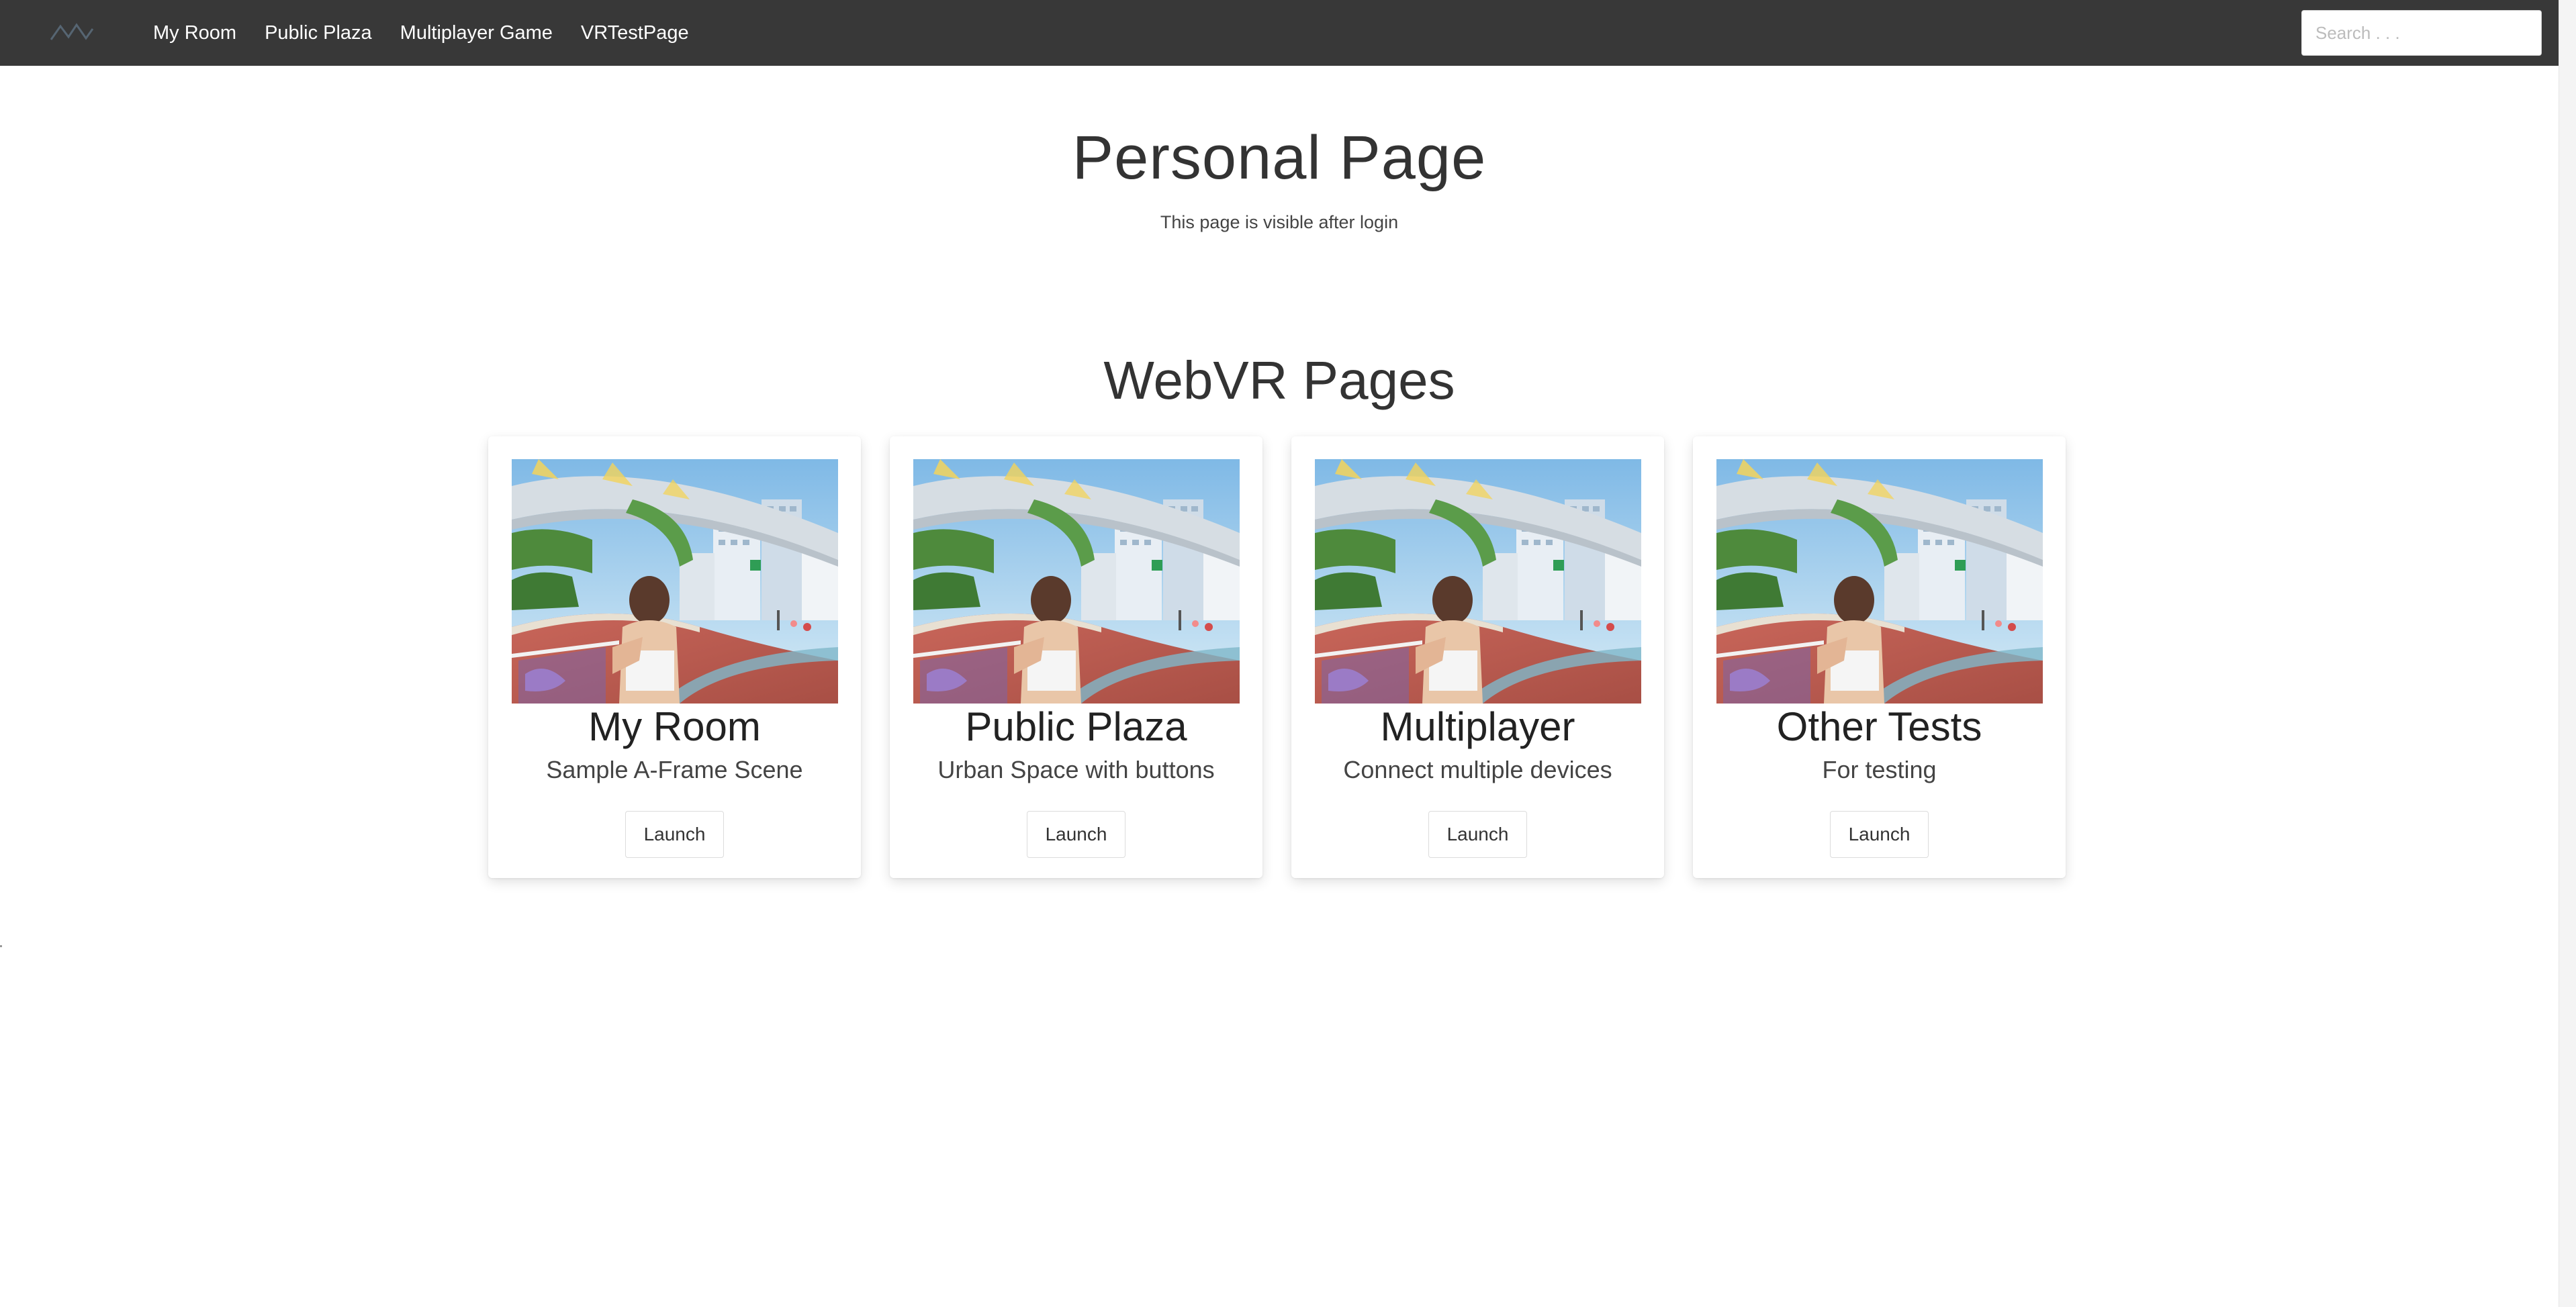 The width and height of the screenshot is (2576, 1307). I want to click on nav-link-my-room: My Room, so click(194, 33).